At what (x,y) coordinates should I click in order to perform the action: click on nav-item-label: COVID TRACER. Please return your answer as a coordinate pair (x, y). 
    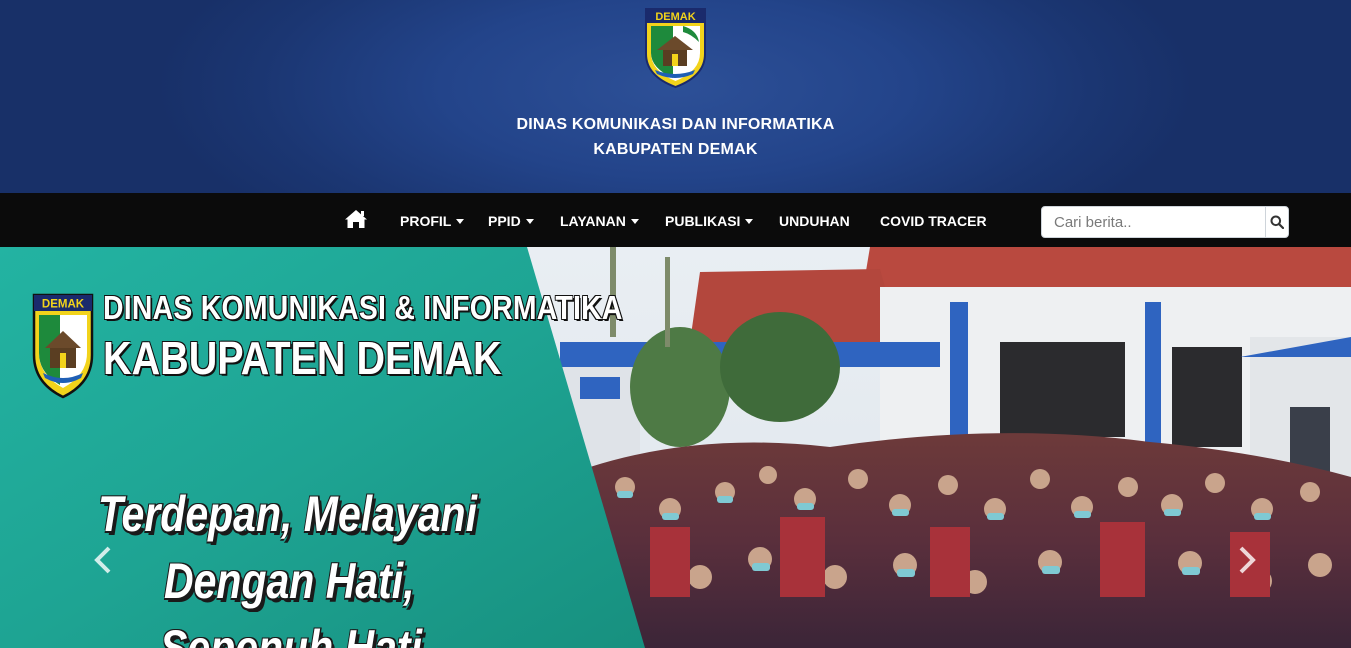
    Looking at the image, I should click on (933, 221).